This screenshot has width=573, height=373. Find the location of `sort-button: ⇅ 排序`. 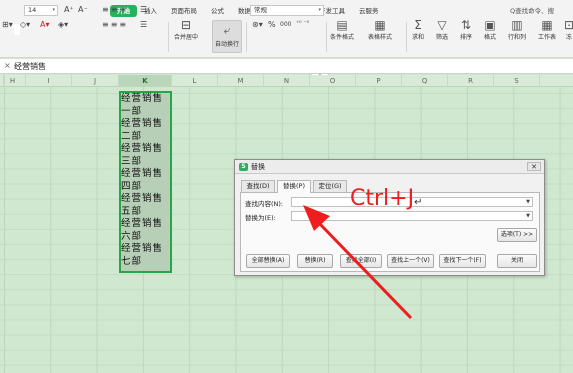

sort-button: ⇅ 排序 is located at coordinates (466, 29).